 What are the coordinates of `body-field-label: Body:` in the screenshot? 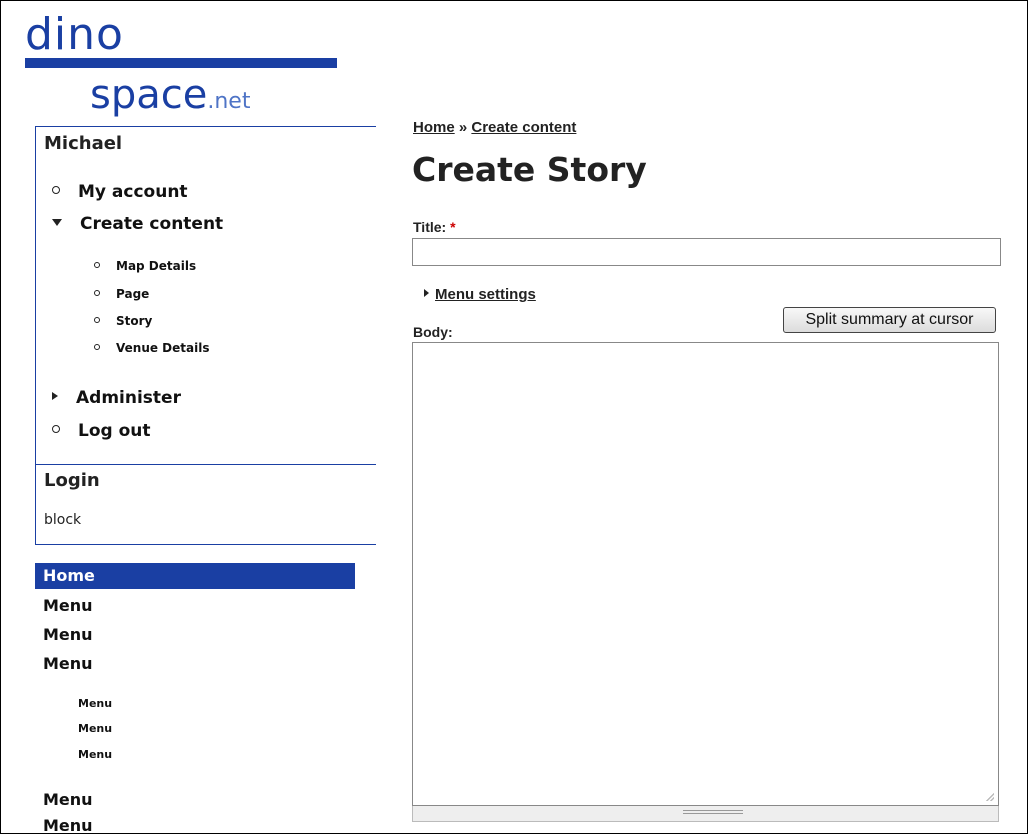 It's located at (433, 332).